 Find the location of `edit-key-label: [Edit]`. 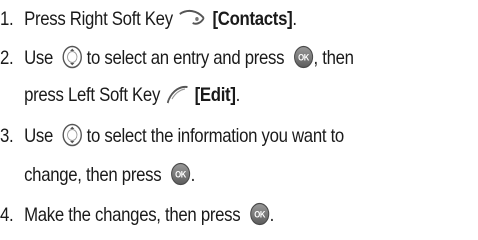

edit-key-label: [Edit] is located at coordinates (215, 95).